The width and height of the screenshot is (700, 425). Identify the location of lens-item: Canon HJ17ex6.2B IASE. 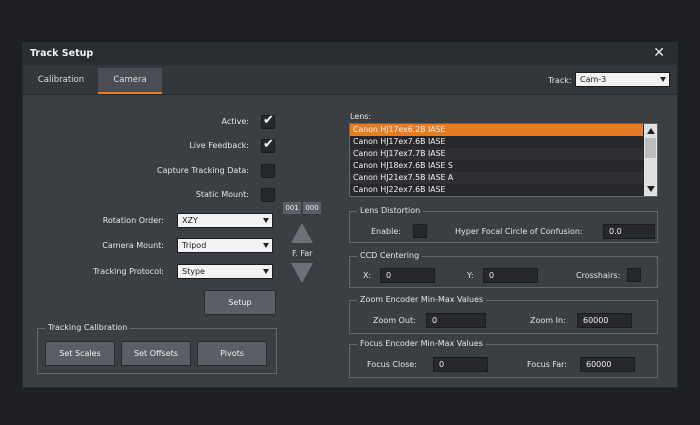
(496, 130).